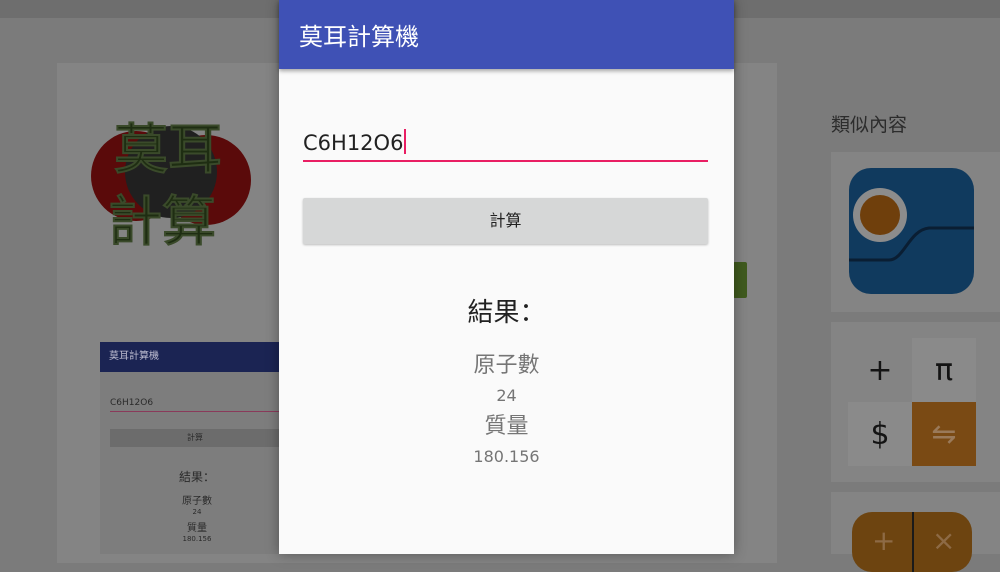  Describe the element at coordinates (506, 365) in the screenshot. I see `atoms-label: 原子數` at that location.